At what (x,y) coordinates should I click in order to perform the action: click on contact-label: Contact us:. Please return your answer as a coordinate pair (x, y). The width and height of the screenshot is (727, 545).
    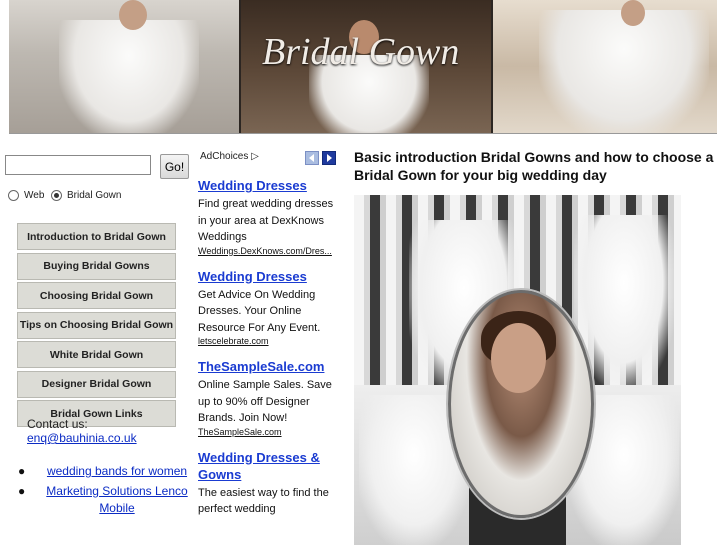
    Looking at the image, I should click on (57, 424).